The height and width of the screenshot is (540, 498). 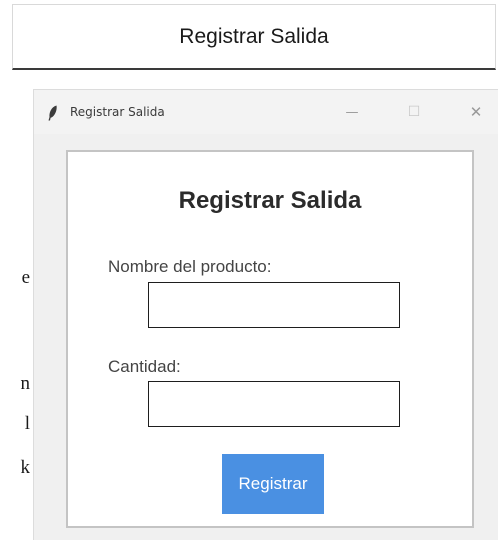 I want to click on window-titlebar: Registrar Salida — ☐ ✕, so click(x=266, y=112).